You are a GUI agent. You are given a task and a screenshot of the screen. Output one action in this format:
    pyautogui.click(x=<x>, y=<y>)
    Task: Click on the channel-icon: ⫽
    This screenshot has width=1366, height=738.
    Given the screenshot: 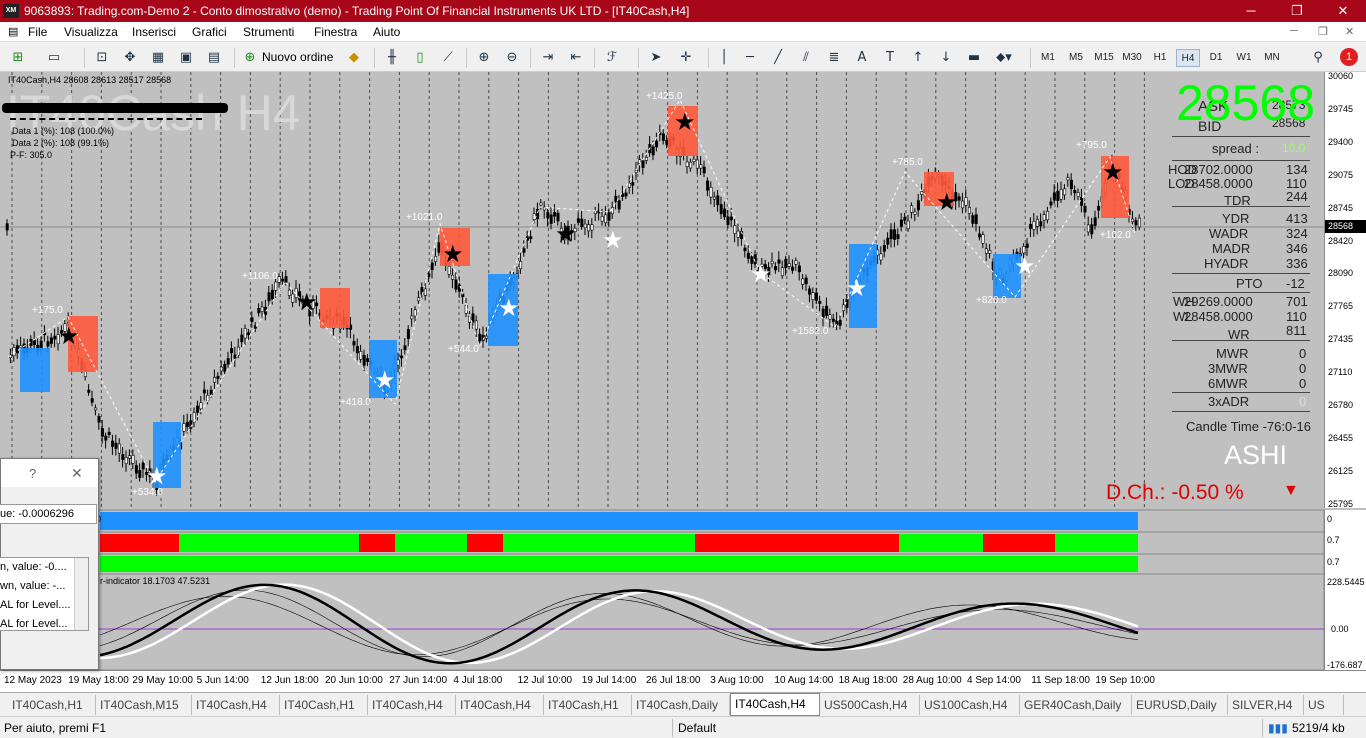 What is the action you would take?
    pyautogui.click(x=806, y=58)
    